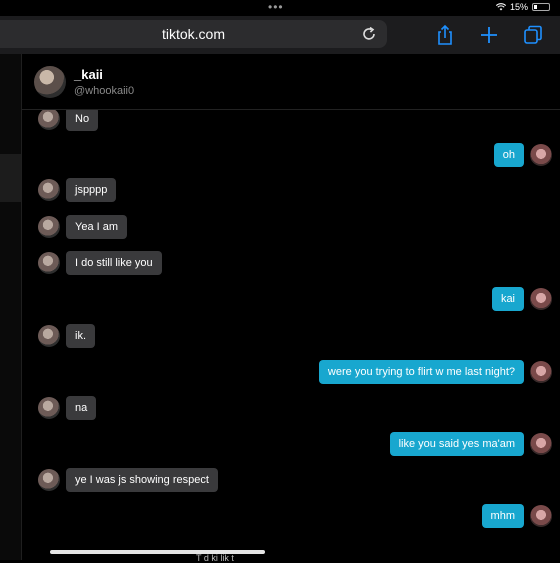 Image resolution: width=560 pixels, height=563 pixels. I want to click on chat-header: _kaii @whookaii0, so click(291, 82).